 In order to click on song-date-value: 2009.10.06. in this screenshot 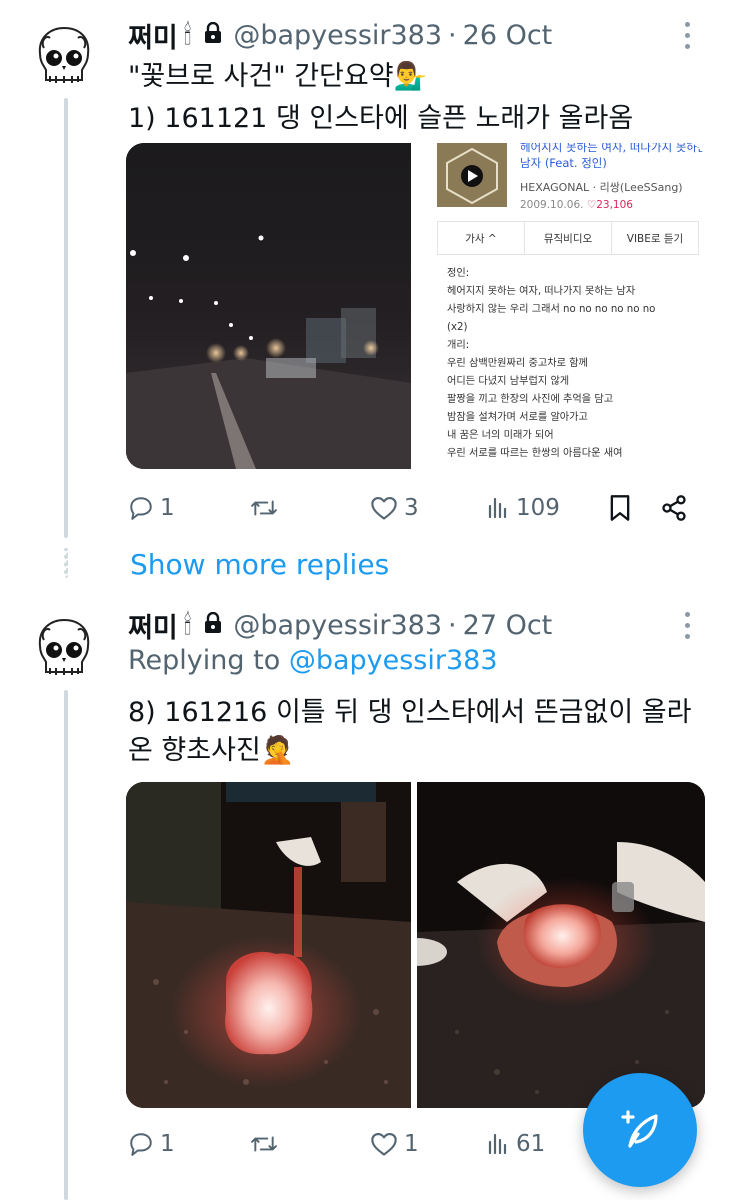, I will do `click(552, 205)`.